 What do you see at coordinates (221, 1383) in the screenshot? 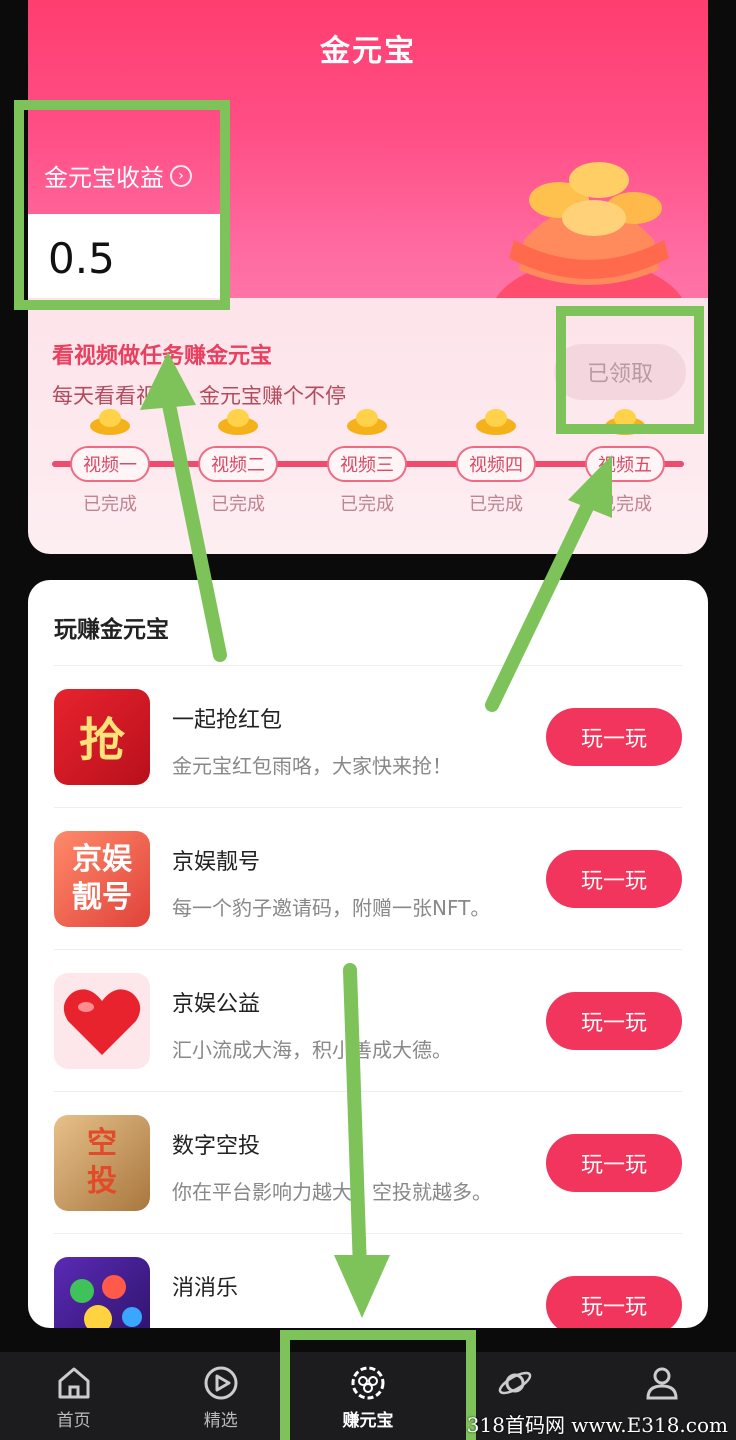
I see `play-circle-icon` at bounding box center [221, 1383].